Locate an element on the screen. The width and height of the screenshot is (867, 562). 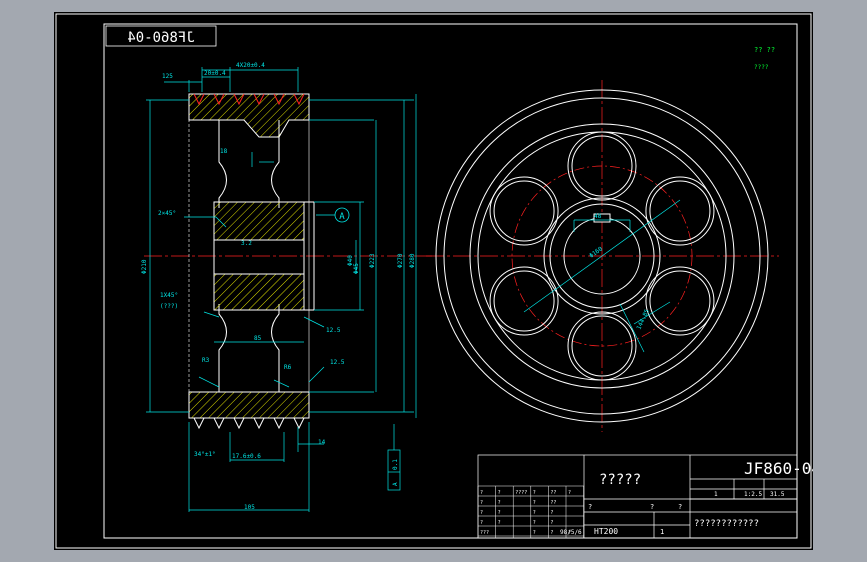
company-name: ???????????? is located at coordinates (726, 524).